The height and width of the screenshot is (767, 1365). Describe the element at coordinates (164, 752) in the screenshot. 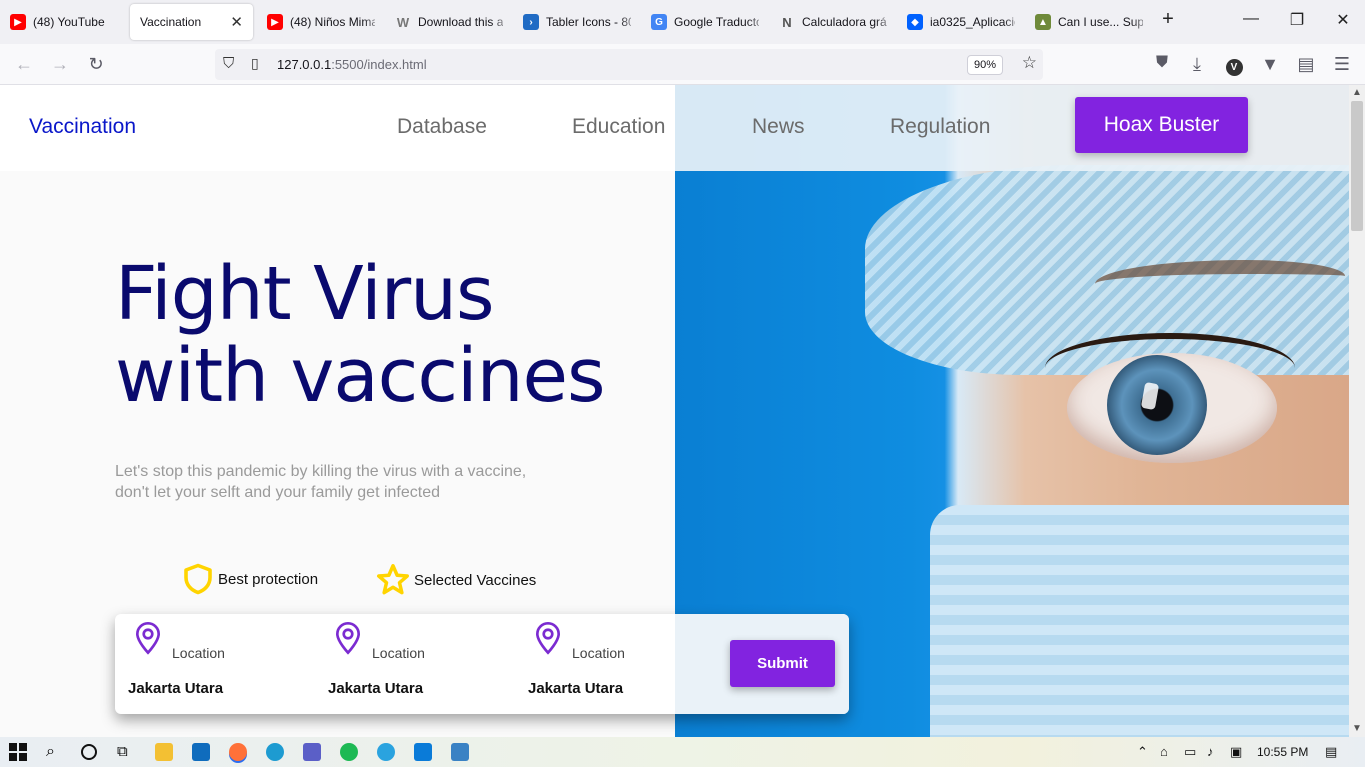

I see `file-explorer-icon` at that location.